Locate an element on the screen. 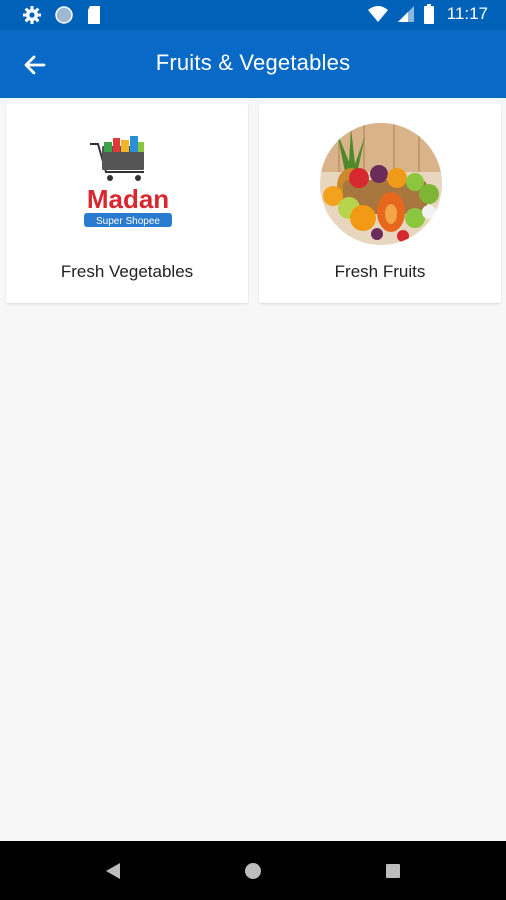  home-circle-icon is located at coordinates (253, 871).